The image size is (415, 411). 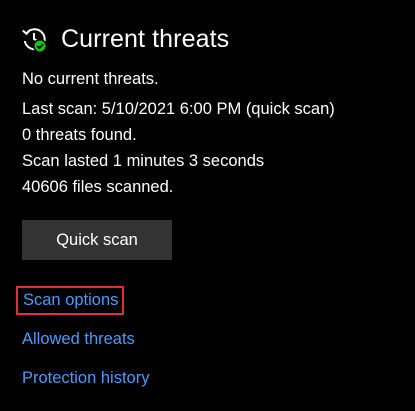 I want to click on section-header: Current threats, so click(x=124, y=39).